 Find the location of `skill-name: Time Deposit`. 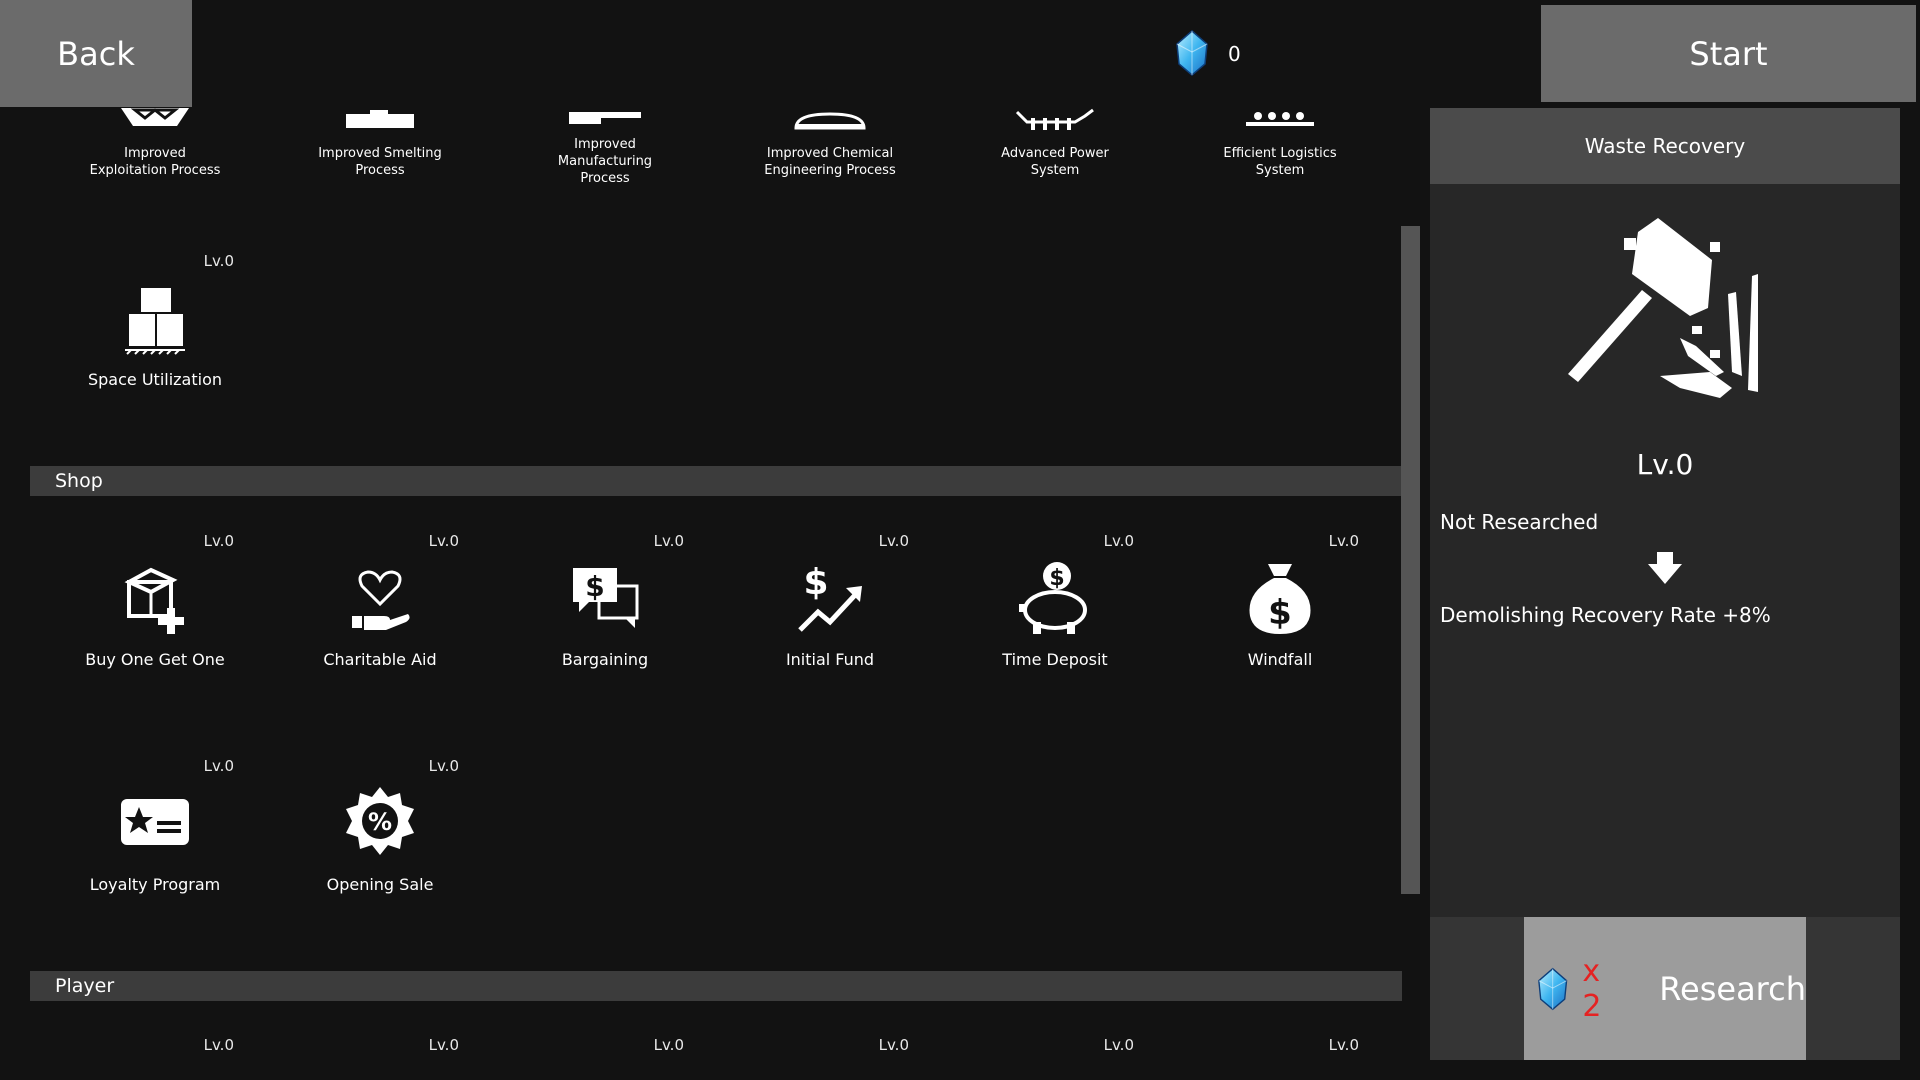

skill-name: Time Deposit is located at coordinates (1055, 659).